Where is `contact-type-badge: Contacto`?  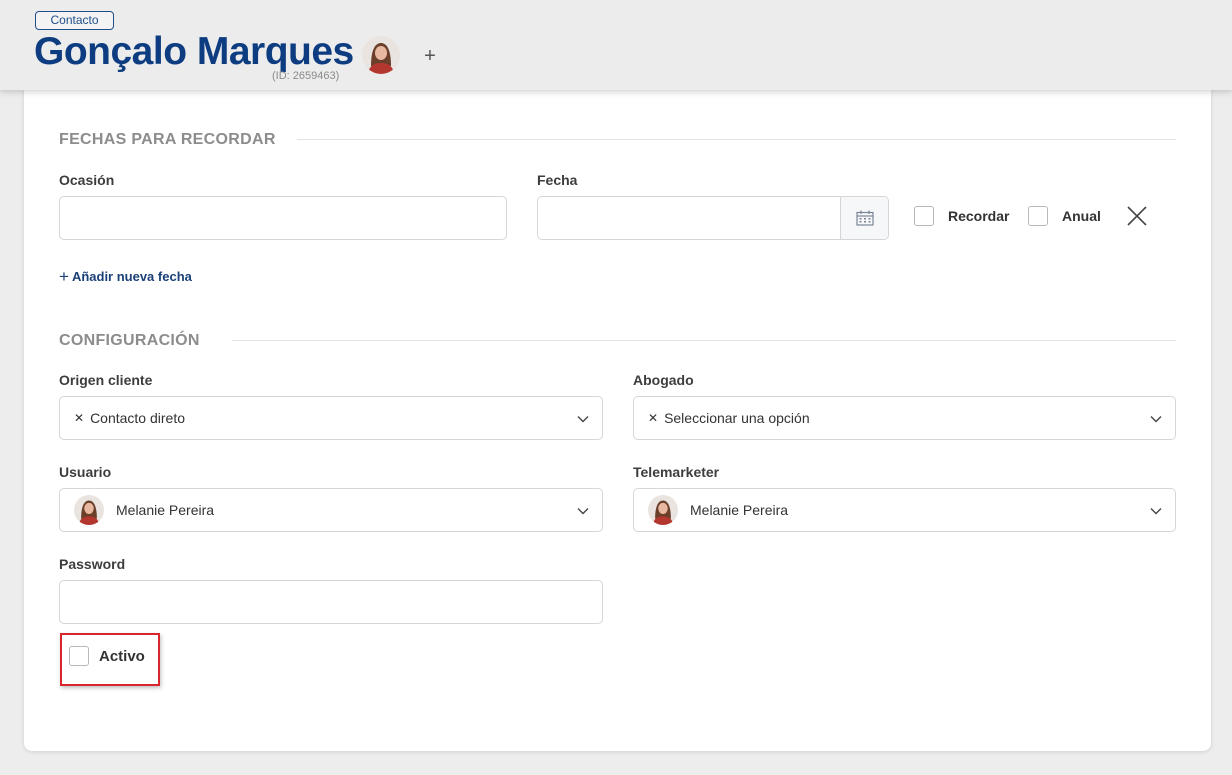 contact-type-badge: Contacto is located at coordinates (74, 20).